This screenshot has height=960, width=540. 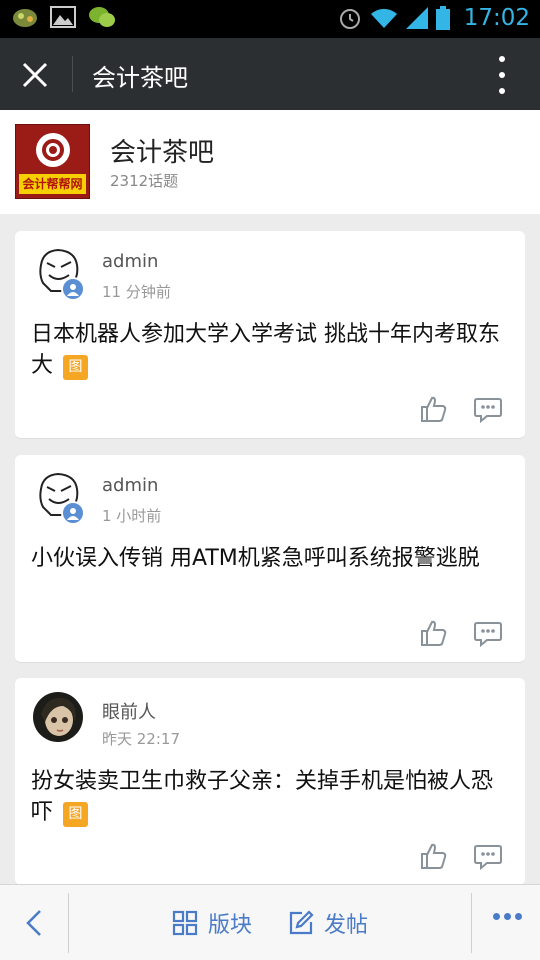 What do you see at coordinates (301, 922) in the screenshot?
I see `edit-icon` at bounding box center [301, 922].